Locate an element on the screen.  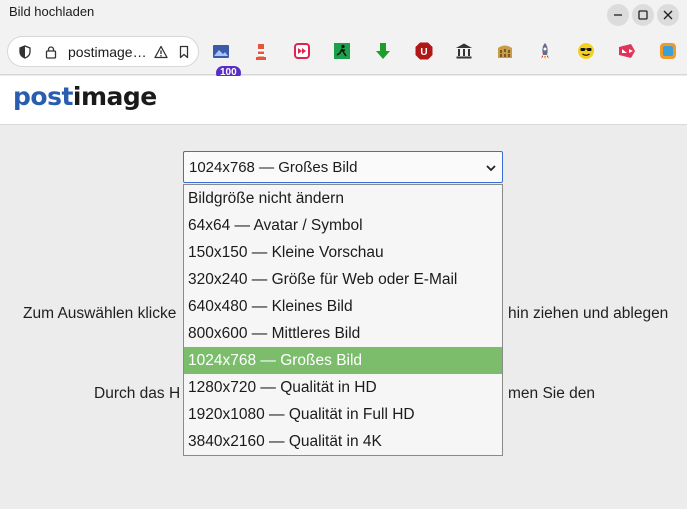
maximize-icon is located at coordinates (643, 15).